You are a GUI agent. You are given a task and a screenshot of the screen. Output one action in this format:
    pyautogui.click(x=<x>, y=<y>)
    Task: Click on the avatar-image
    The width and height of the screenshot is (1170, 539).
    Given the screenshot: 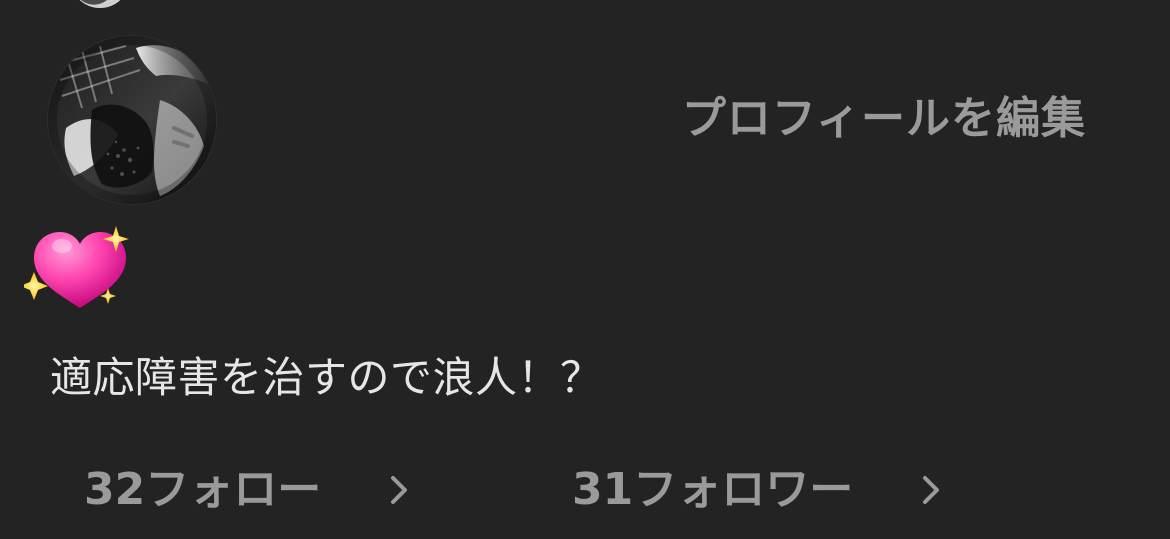 What is the action you would take?
    pyautogui.click(x=132, y=120)
    